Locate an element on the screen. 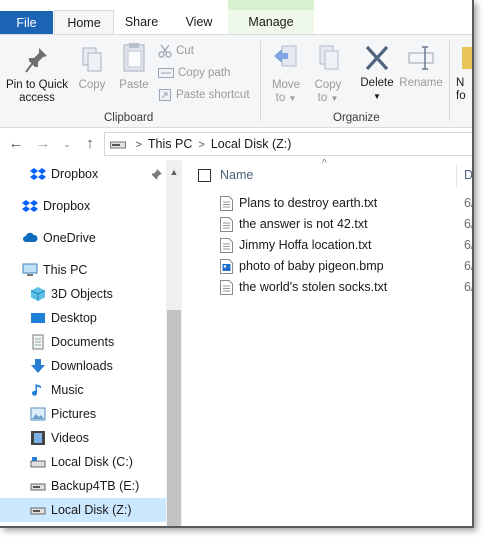 The height and width of the screenshot is (541, 486). nav-item-dropbox-quick: Dropbox is located at coordinates (83, 174).